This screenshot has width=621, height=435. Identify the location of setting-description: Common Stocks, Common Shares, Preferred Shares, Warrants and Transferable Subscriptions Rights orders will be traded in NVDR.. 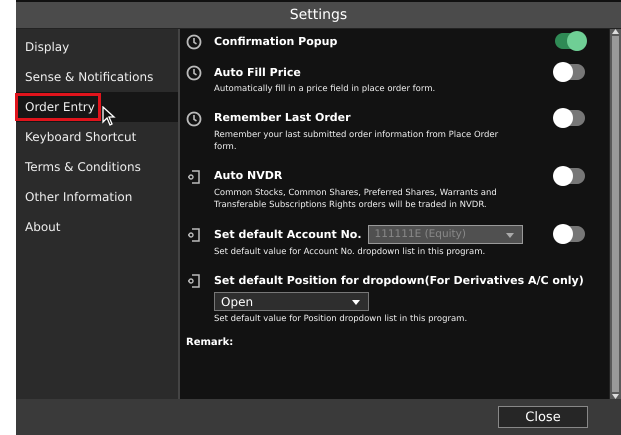
(356, 199).